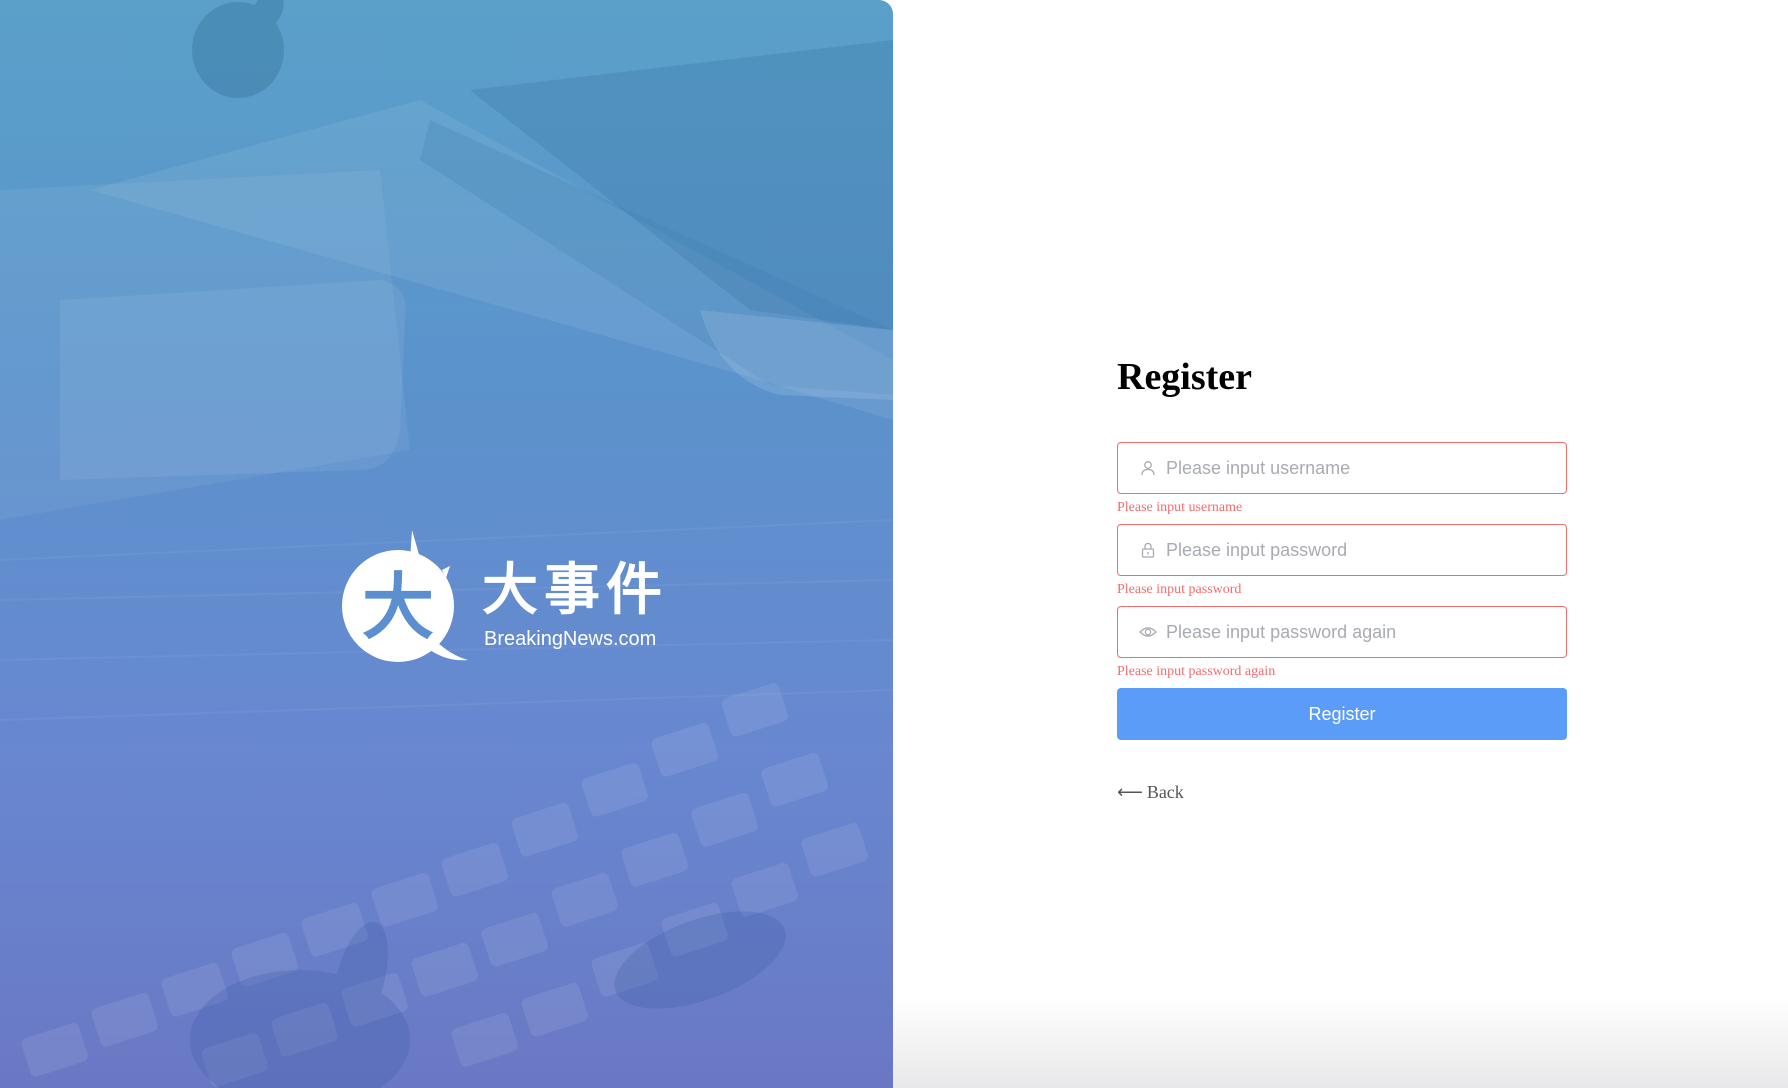 The image size is (1788, 1088). I want to click on user-icon, so click(1148, 468).